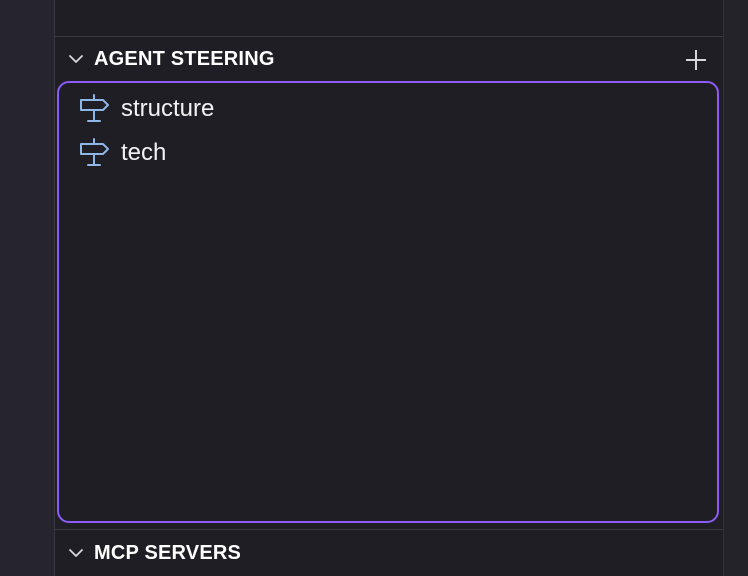 The height and width of the screenshot is (576, 748). I want to click on steering-item-label: structure, so click(168, 108).